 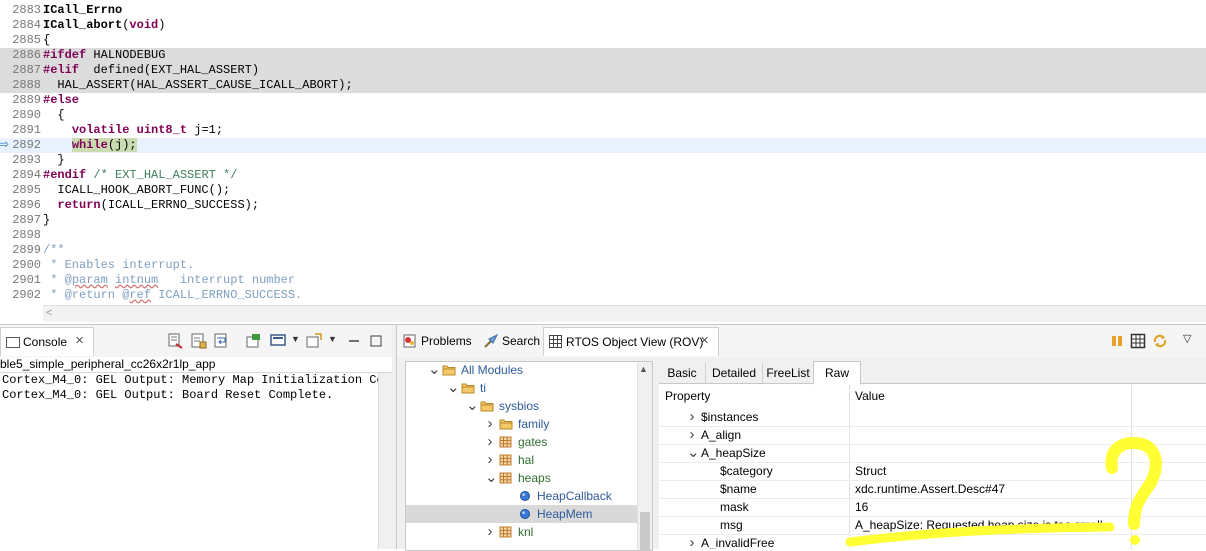 I want to click on code-line: 2894 #endif /* EXT_HAL_ASSERT */, so click(x=603, y=175).